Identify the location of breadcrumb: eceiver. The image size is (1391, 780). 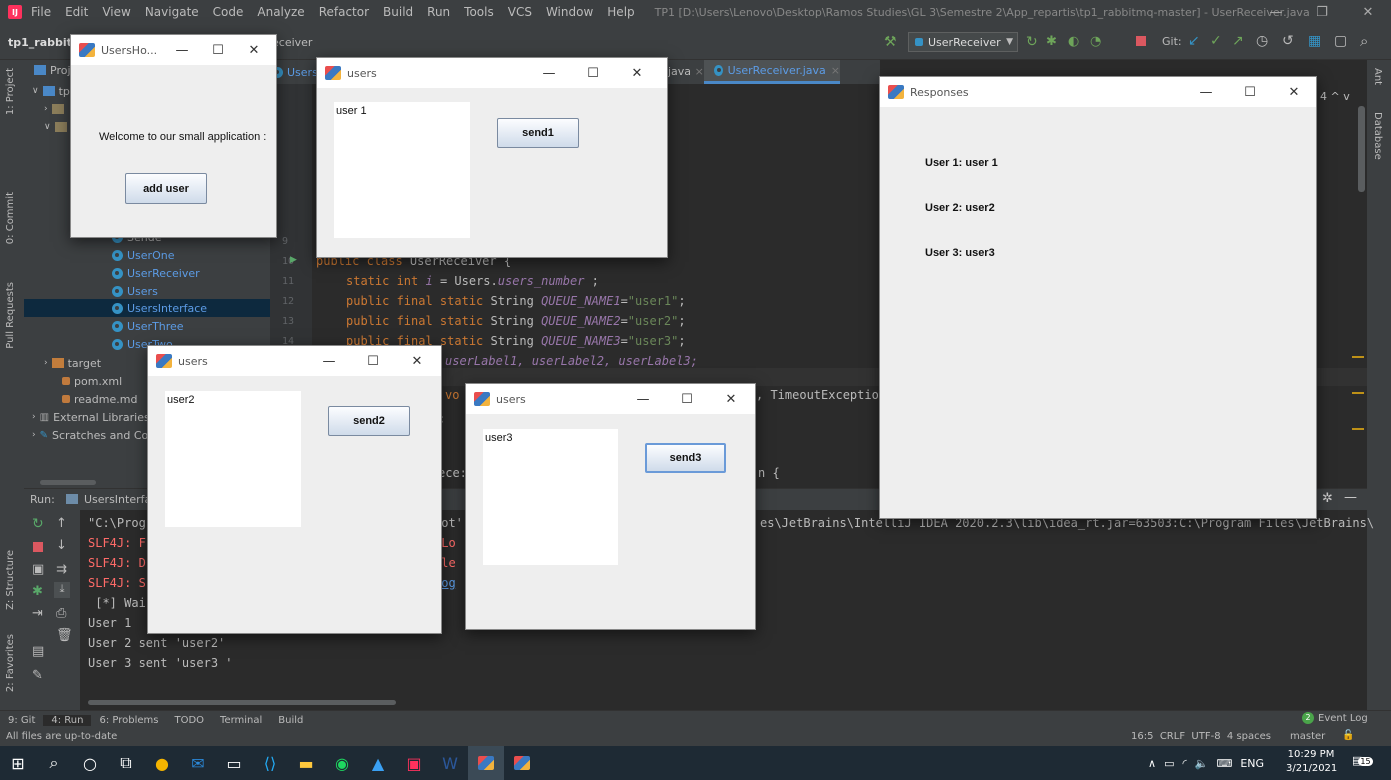
(292, 42).